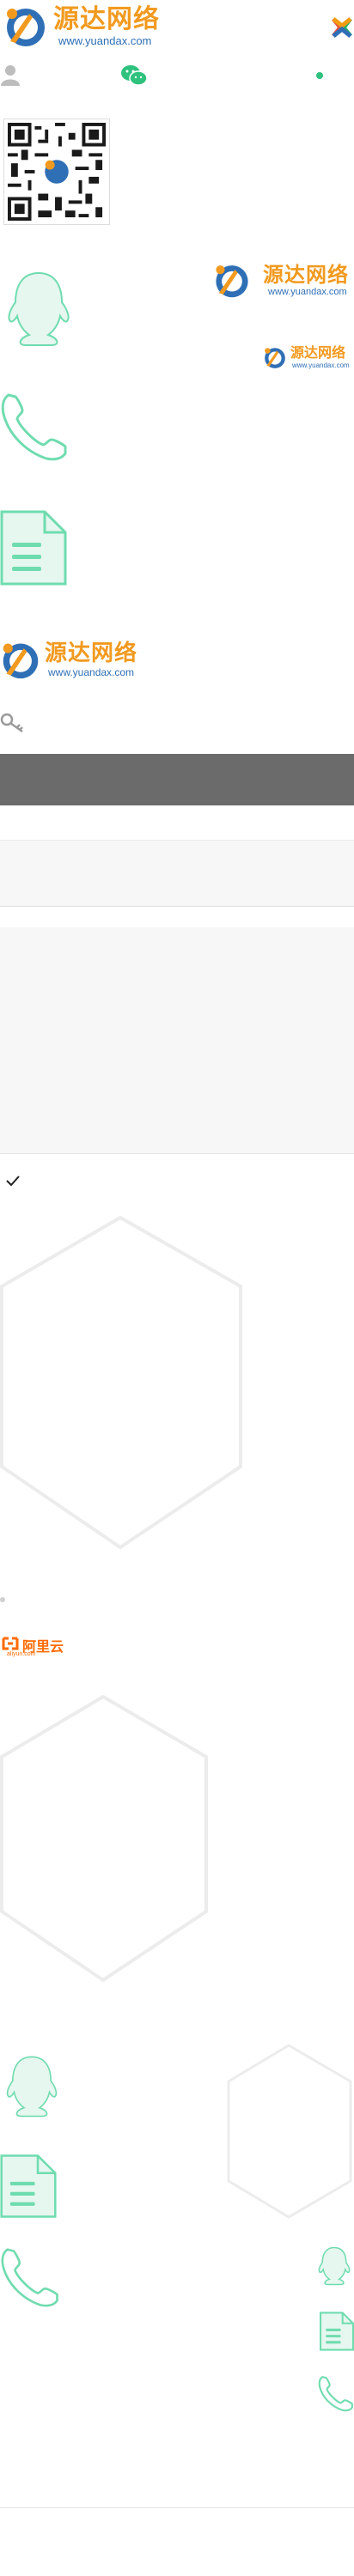 The width and height of the screenshot is (354, 2576). What do you see at coordinates (10, 1643) in the screenshot?
I see `aliyun-mark-icon` at bounding box center [10, 1643].